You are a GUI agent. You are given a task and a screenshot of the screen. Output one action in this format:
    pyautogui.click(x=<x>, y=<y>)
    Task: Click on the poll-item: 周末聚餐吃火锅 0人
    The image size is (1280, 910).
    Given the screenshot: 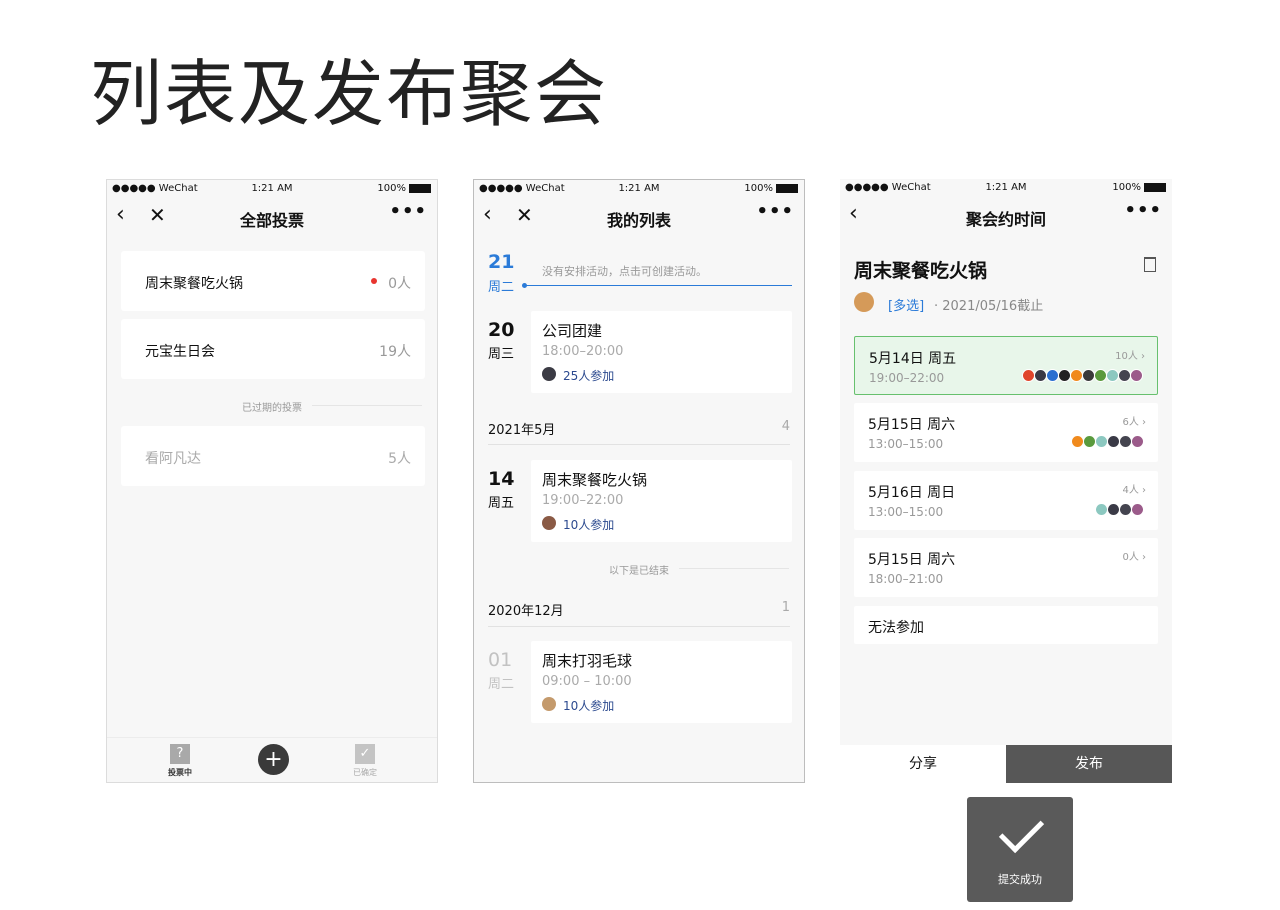 What is the action you would take?
    pyautogui.click(x=273, y=281)
    